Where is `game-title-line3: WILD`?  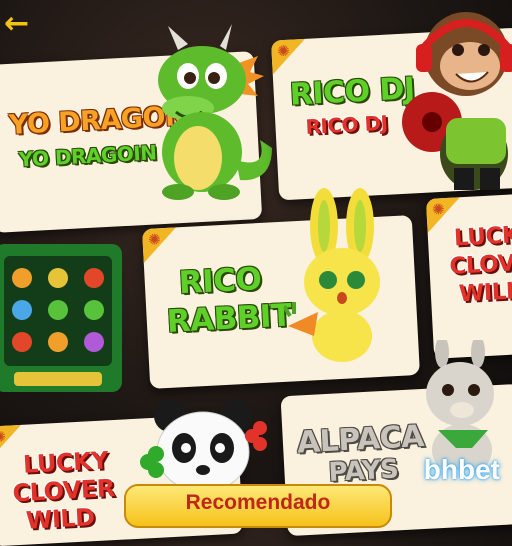 game-title-line3: WILD is located at coordinates (60, 519).